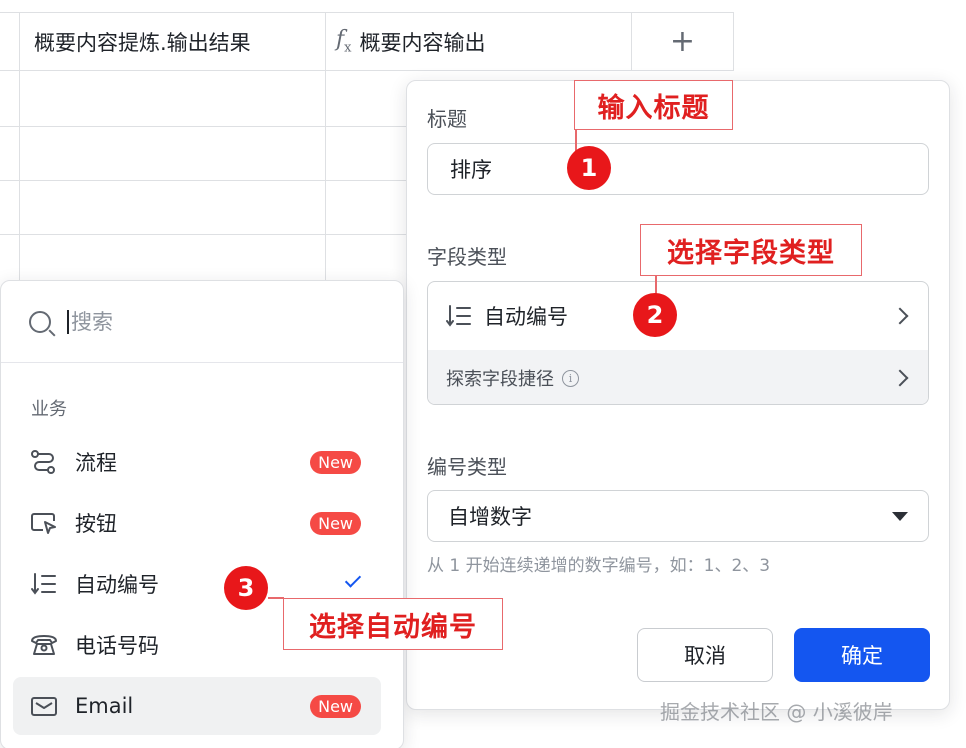 This screenshot has height=748, width=966. What do you see at coordinates (678, 316) in the screenshot?
I see `field-type-select: 自动编号` at bounding box center [678, 316].